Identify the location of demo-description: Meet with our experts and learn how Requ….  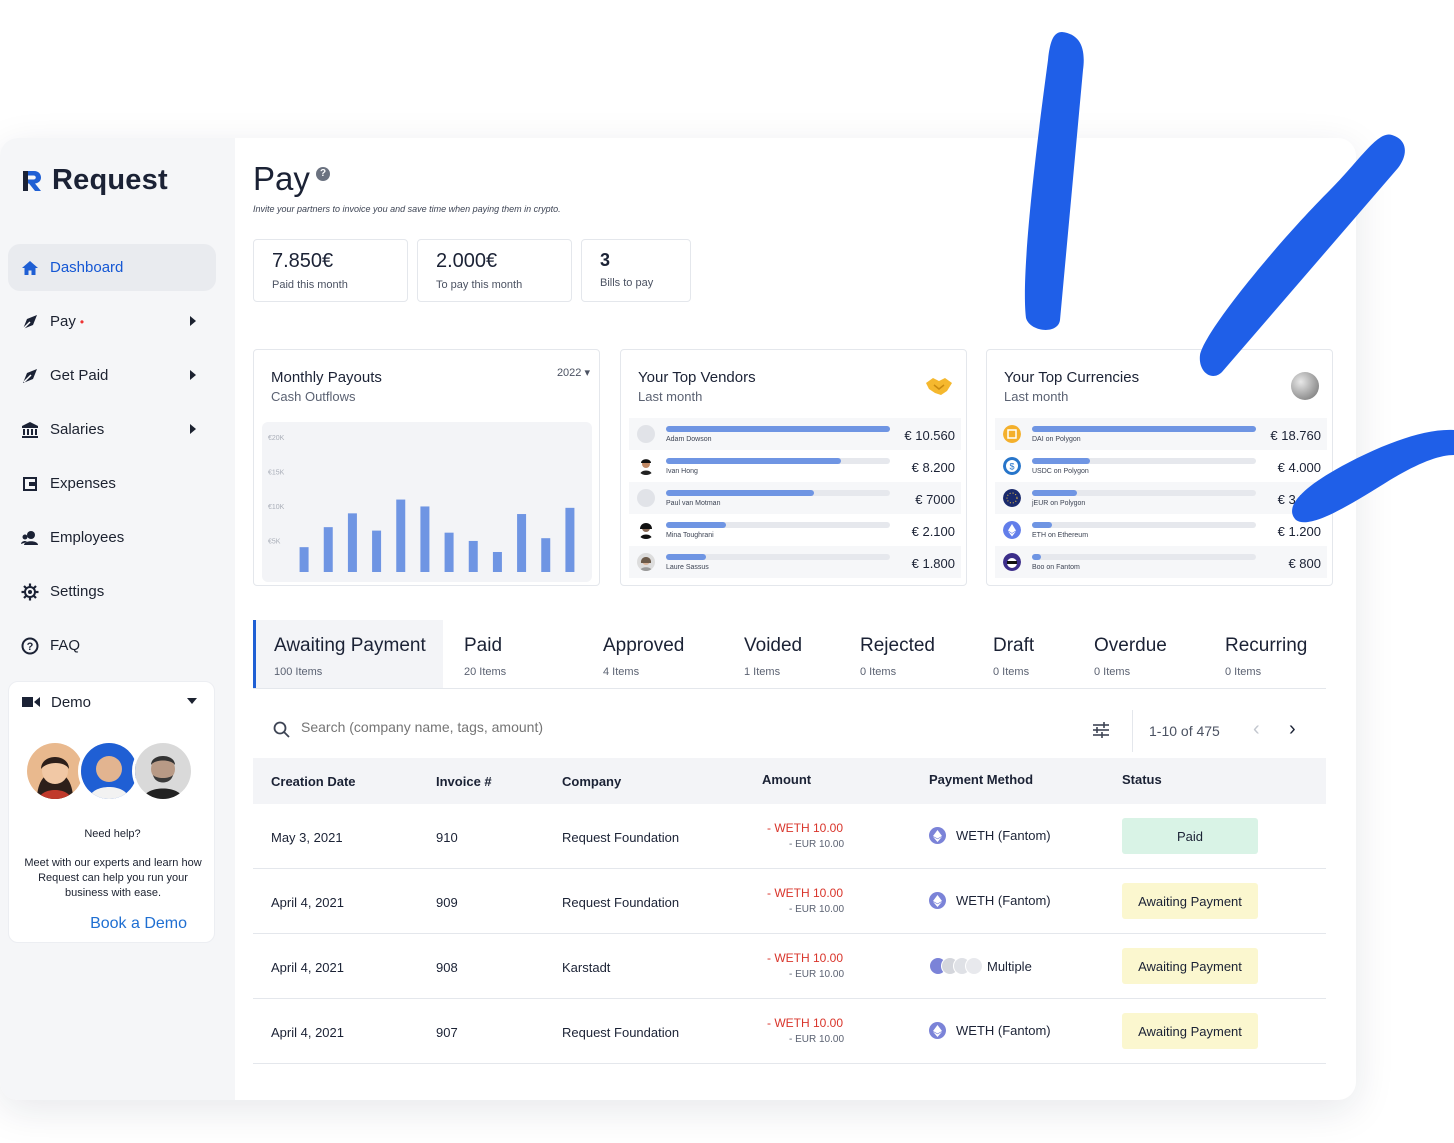
(113, 878).